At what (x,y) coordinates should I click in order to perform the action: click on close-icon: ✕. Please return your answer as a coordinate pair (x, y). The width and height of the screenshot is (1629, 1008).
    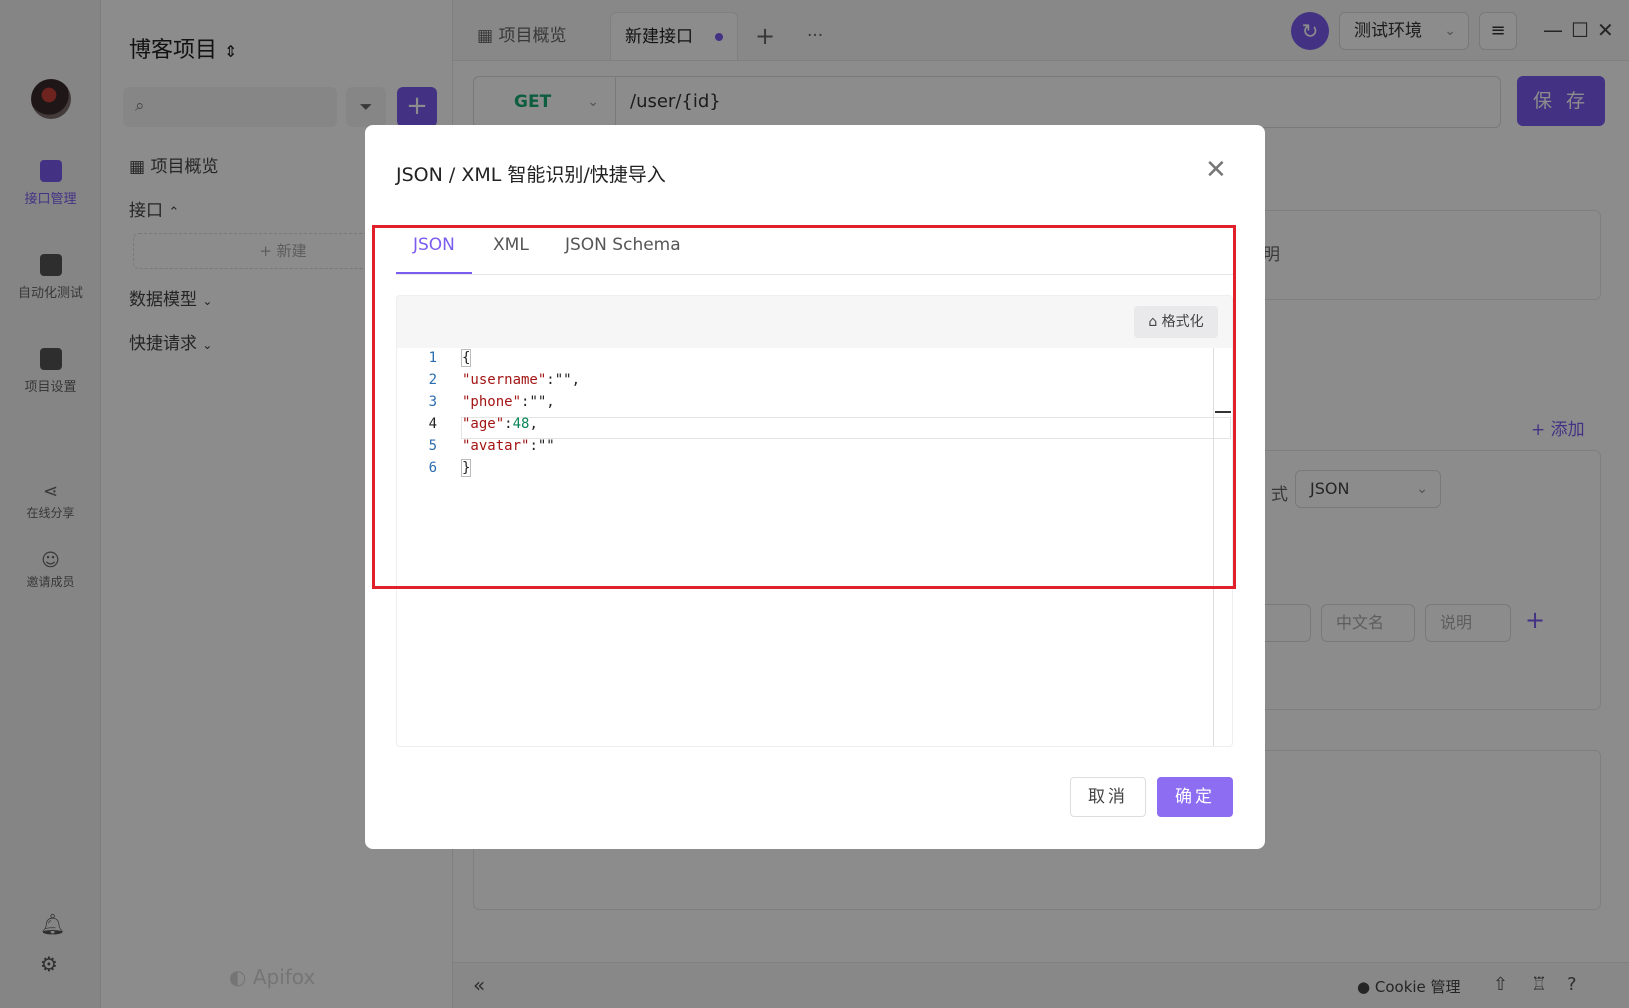
    Looking at the image, I should click on (1216, 170).